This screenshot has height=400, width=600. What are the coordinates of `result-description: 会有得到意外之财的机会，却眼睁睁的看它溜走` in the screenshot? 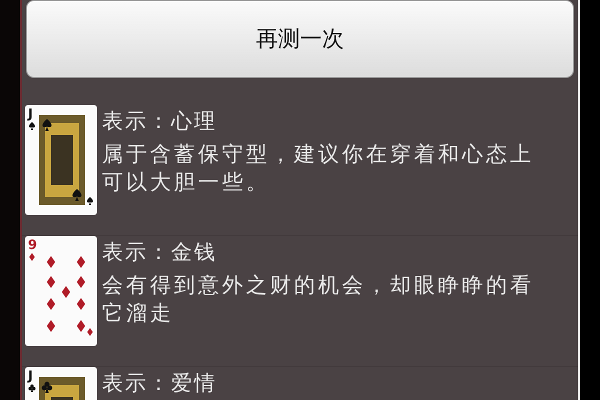 It's located at (318, 299).